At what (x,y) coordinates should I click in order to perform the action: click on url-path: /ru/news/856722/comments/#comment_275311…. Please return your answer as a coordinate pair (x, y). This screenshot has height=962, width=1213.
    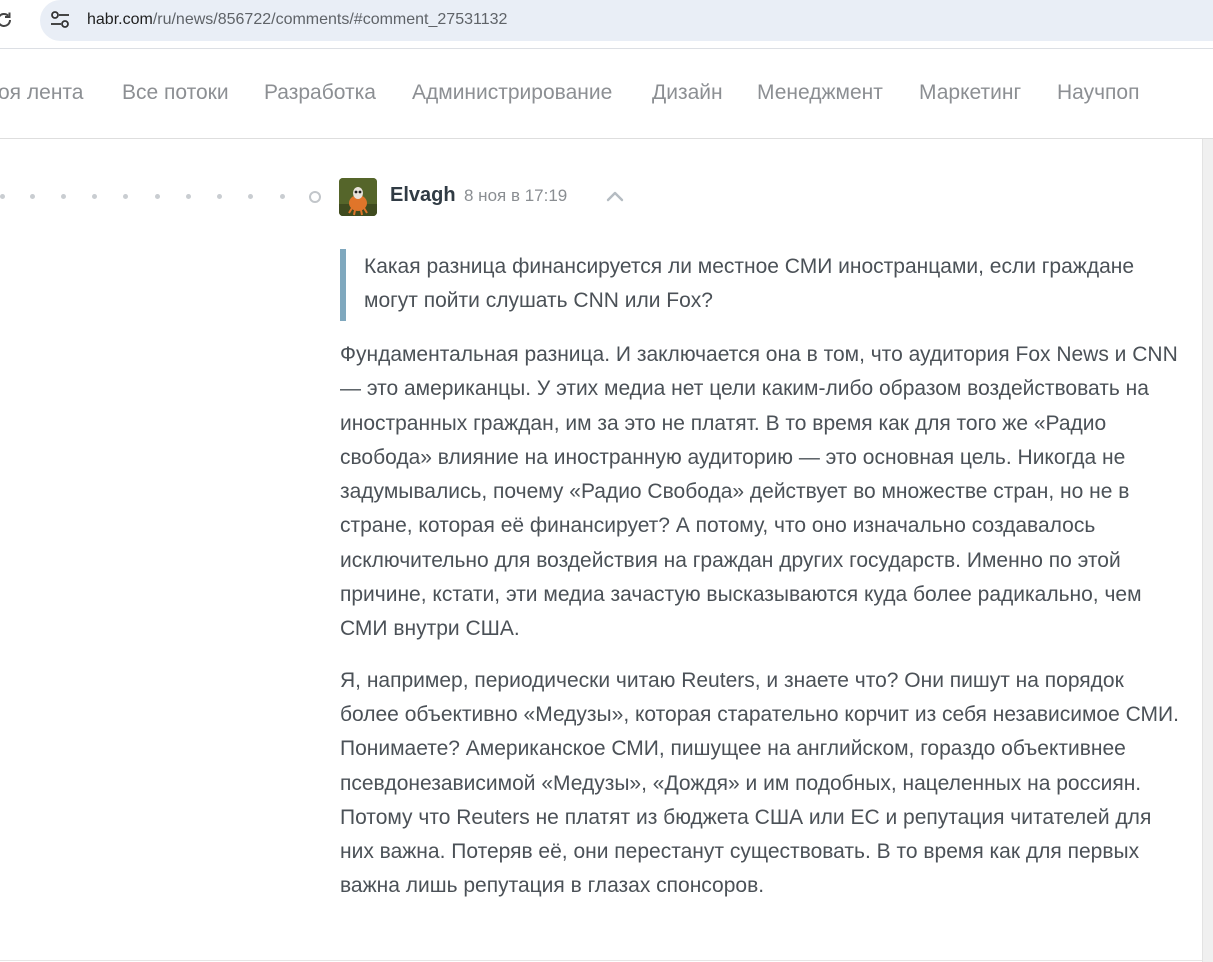
    Looking at the image, I should click on (330, 19).